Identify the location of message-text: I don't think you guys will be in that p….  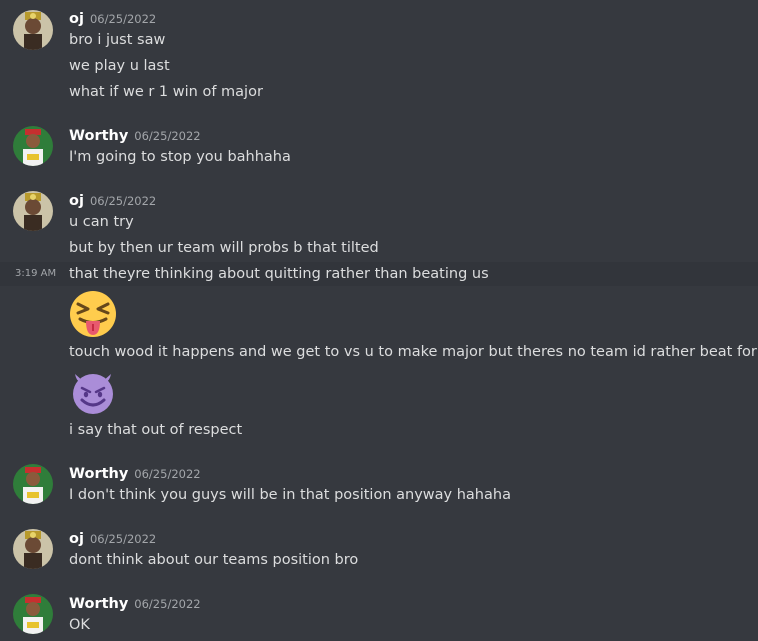
(290, 495).